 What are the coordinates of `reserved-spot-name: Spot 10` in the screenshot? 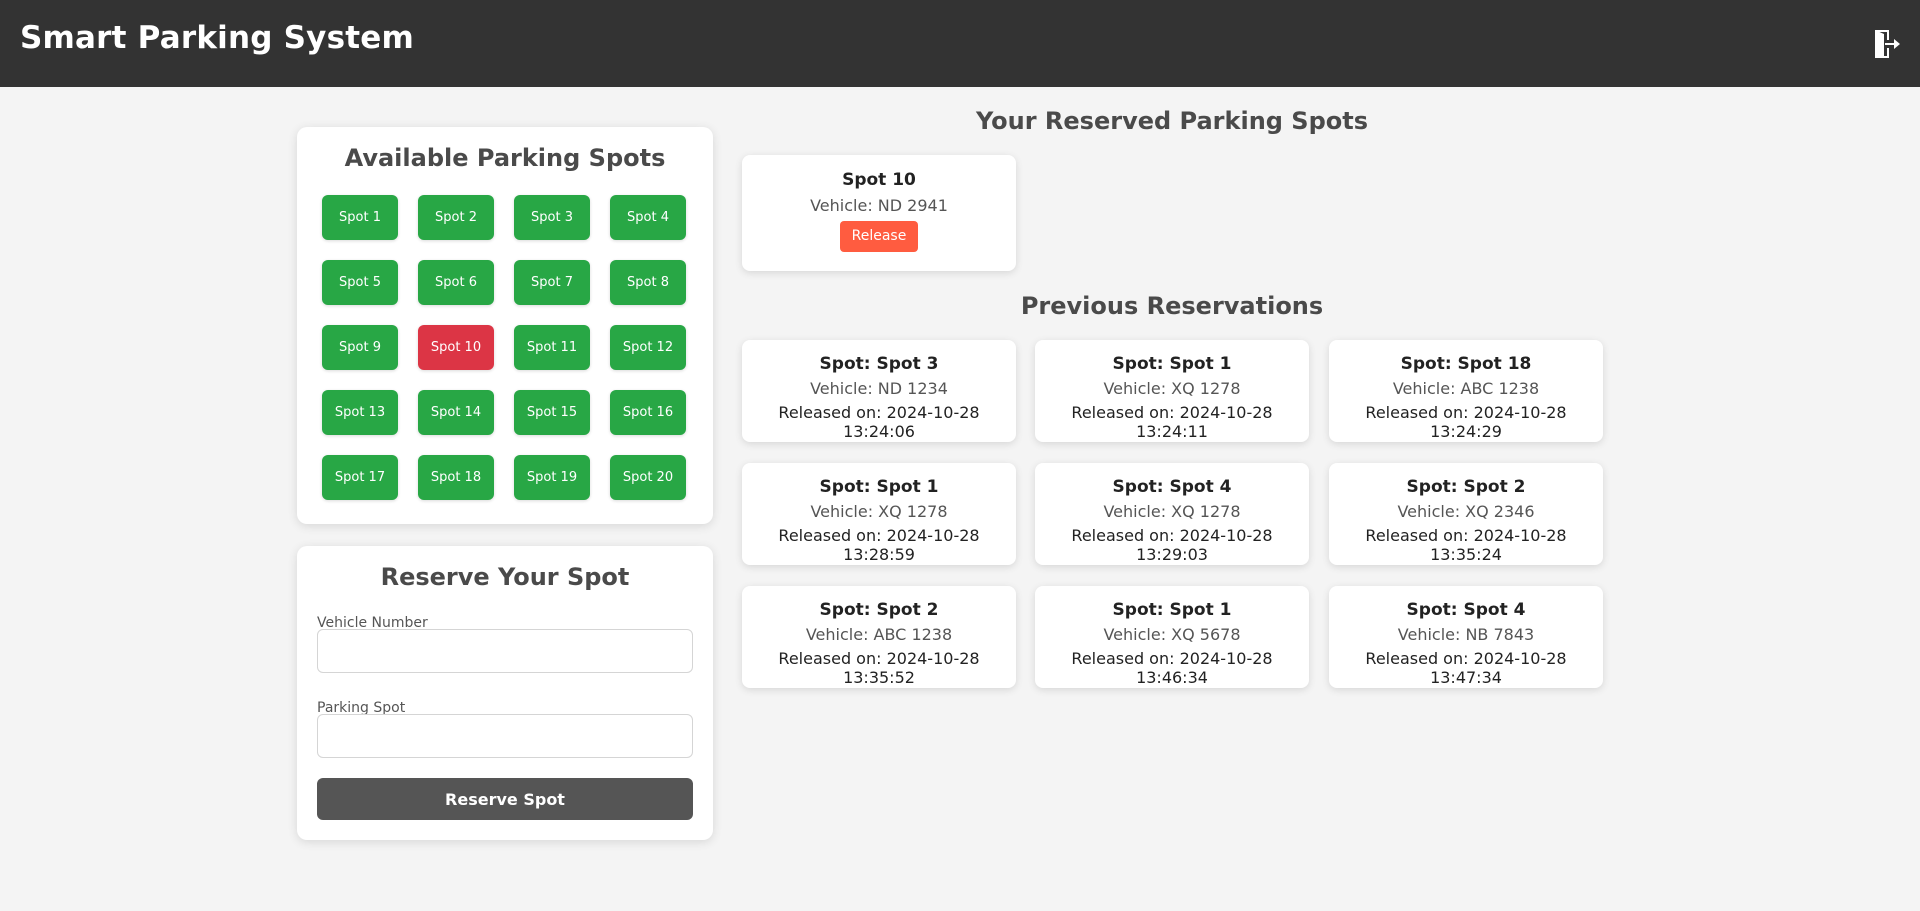 It's located at (879, 180).